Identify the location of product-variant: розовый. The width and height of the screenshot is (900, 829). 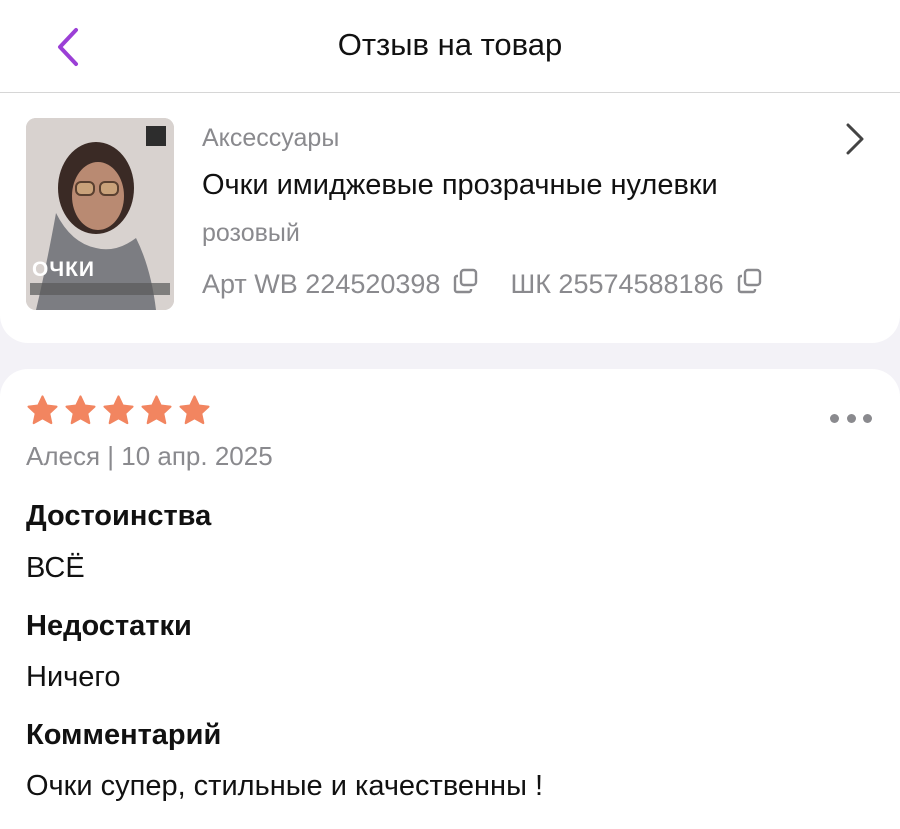
(251, 233).